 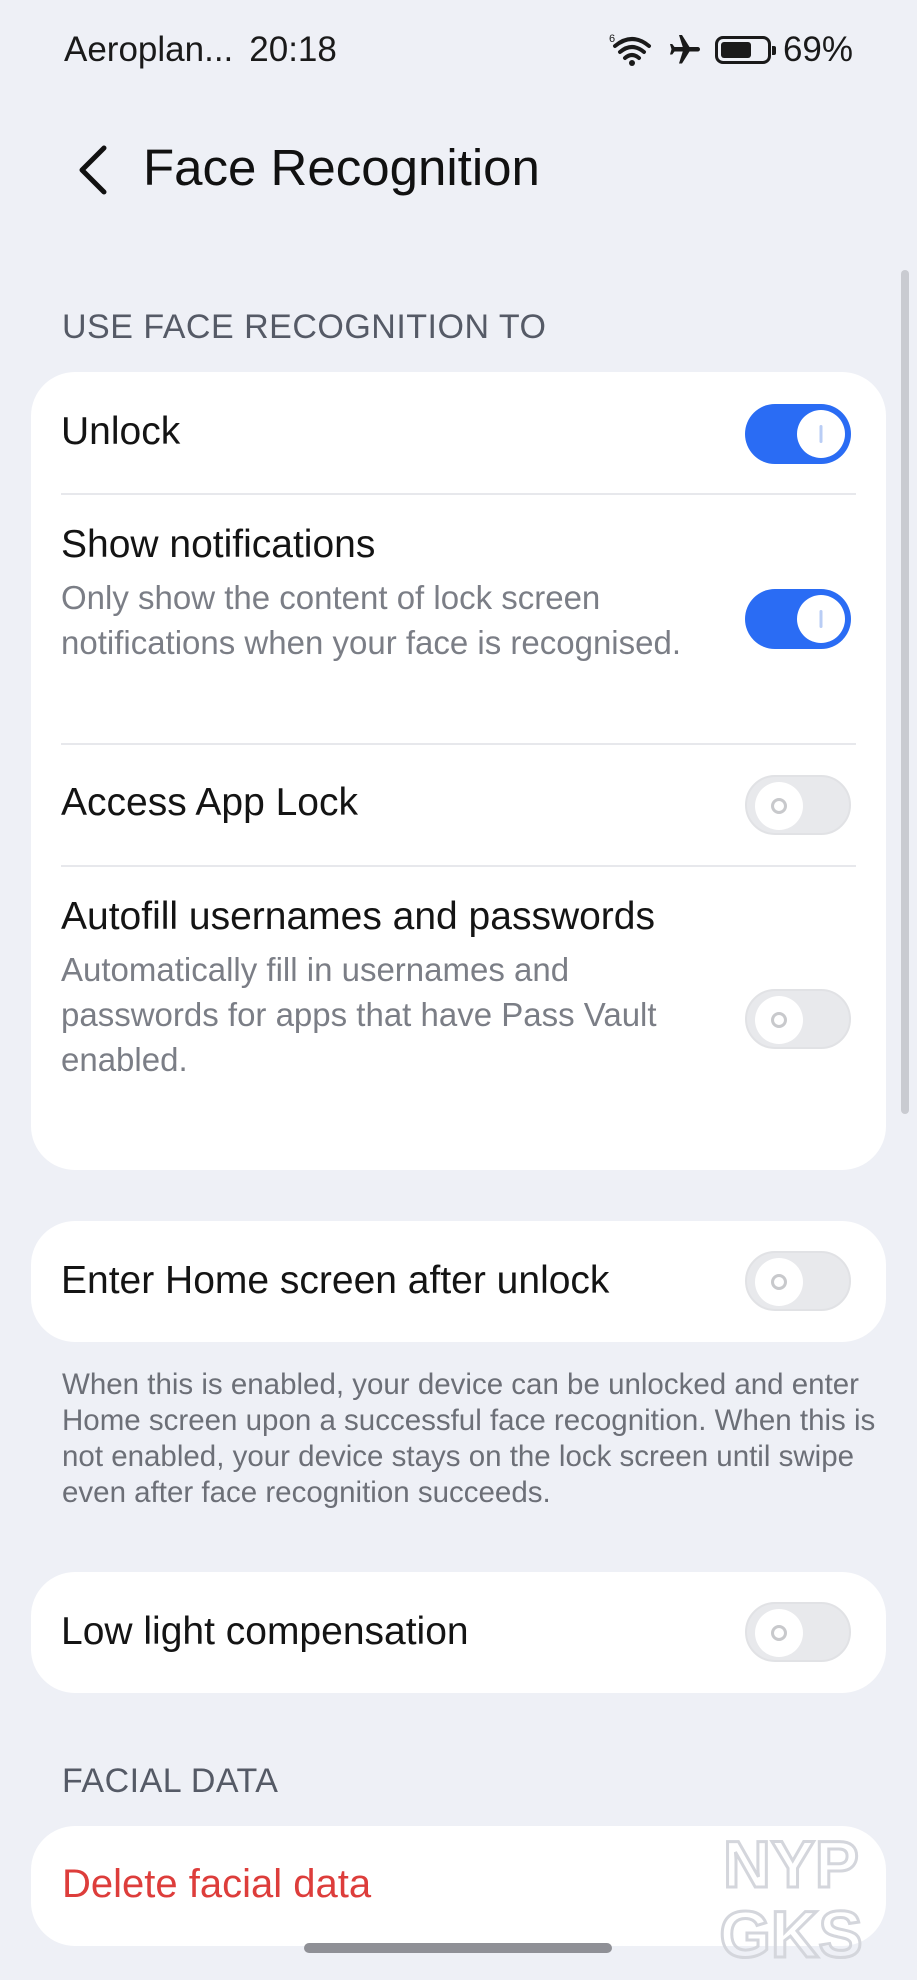 I want to click on show-notifications-toggle, so click(x=798, y=619).